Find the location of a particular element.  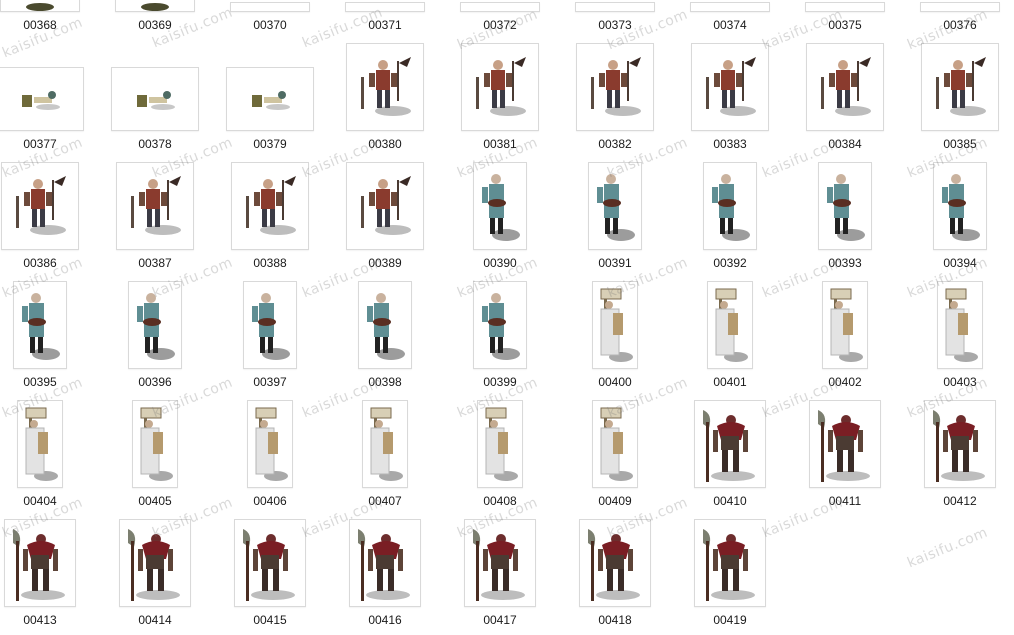

file-item: 00386 is located at coordinates (48, 207).